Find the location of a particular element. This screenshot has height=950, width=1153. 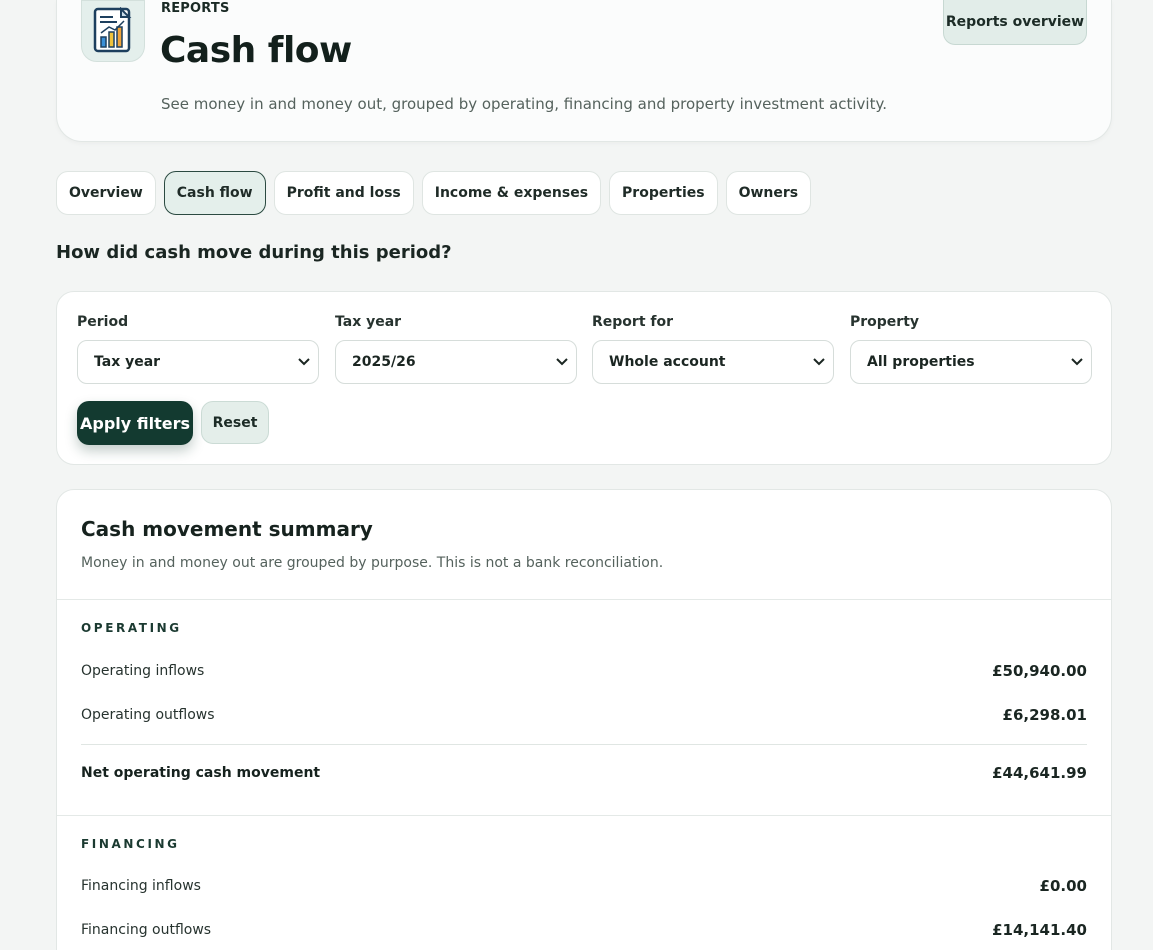

operating-outflows-row: Operating outflows £6,298.01 is located at coordinates (584, 715).